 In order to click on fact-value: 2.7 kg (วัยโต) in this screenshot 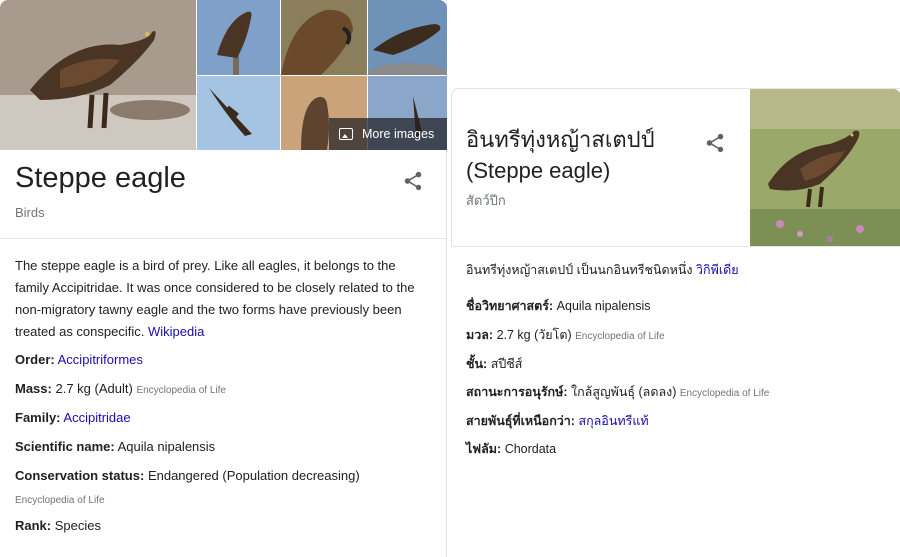, I will do `click(534, 335)`.